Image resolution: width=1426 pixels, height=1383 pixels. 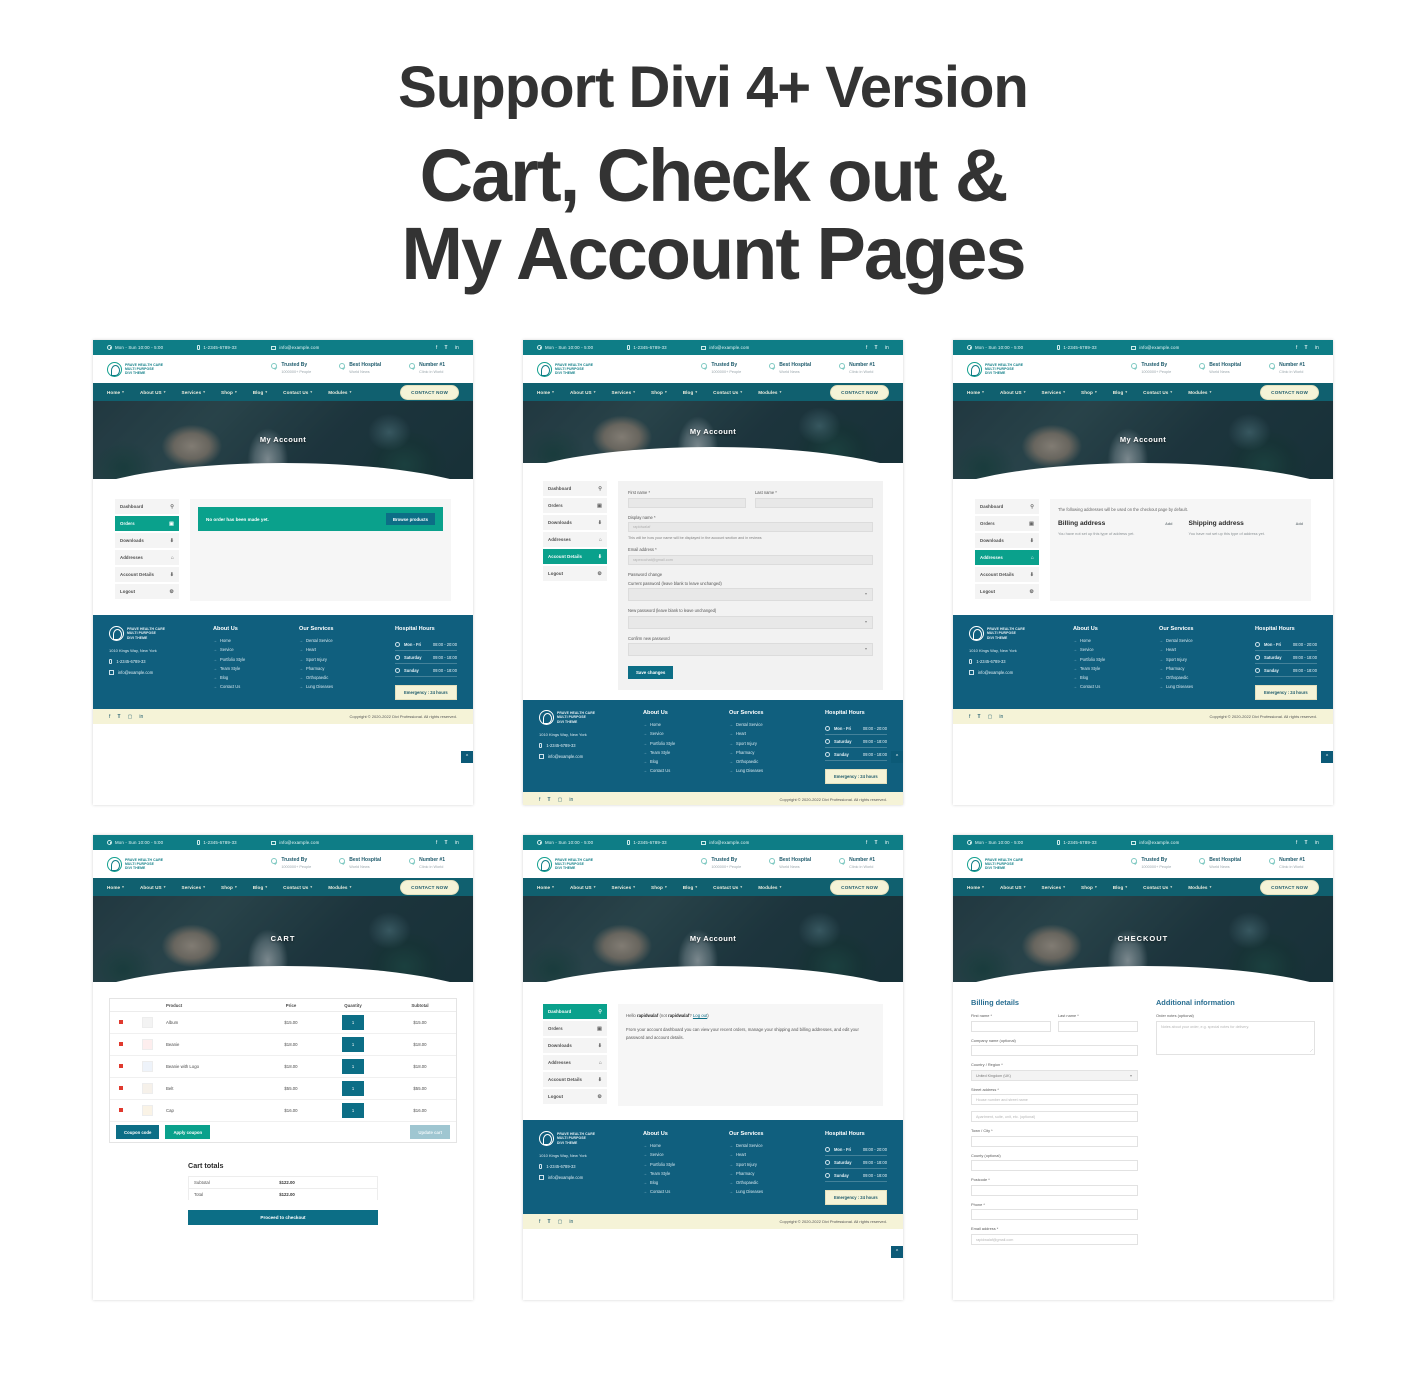 I want to click on product-name: Cap, so click(x=211, y=1110).